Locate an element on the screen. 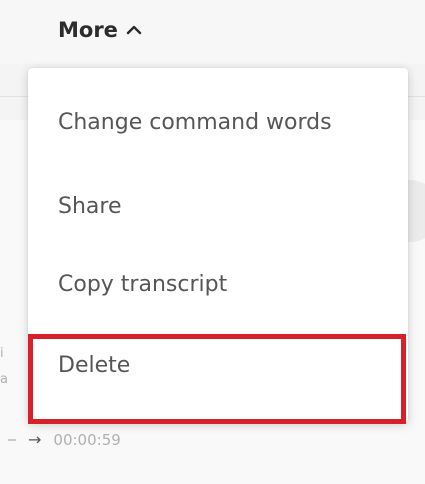 This screenshot has width=425, height=484. arrow-right-icon: → is located at coordinates (35, 439).